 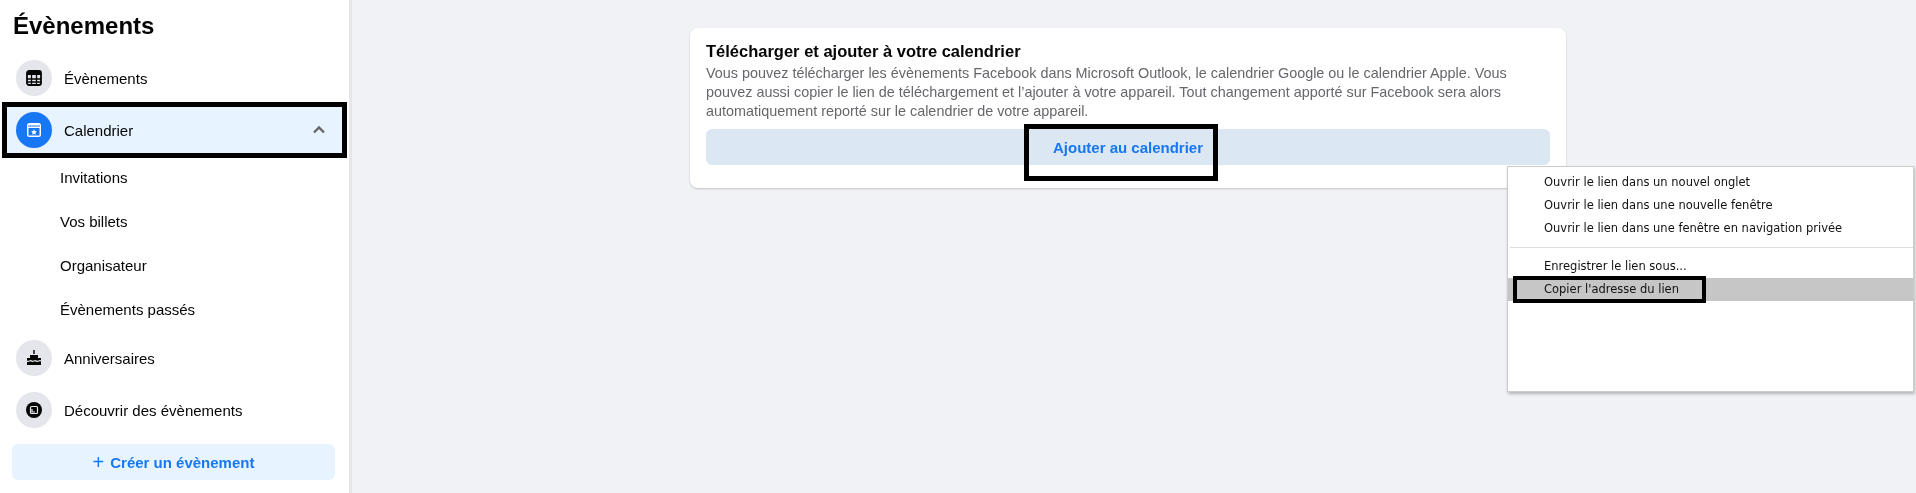 I want to click on nav-item: Évènements, so click(x=174, y=78).